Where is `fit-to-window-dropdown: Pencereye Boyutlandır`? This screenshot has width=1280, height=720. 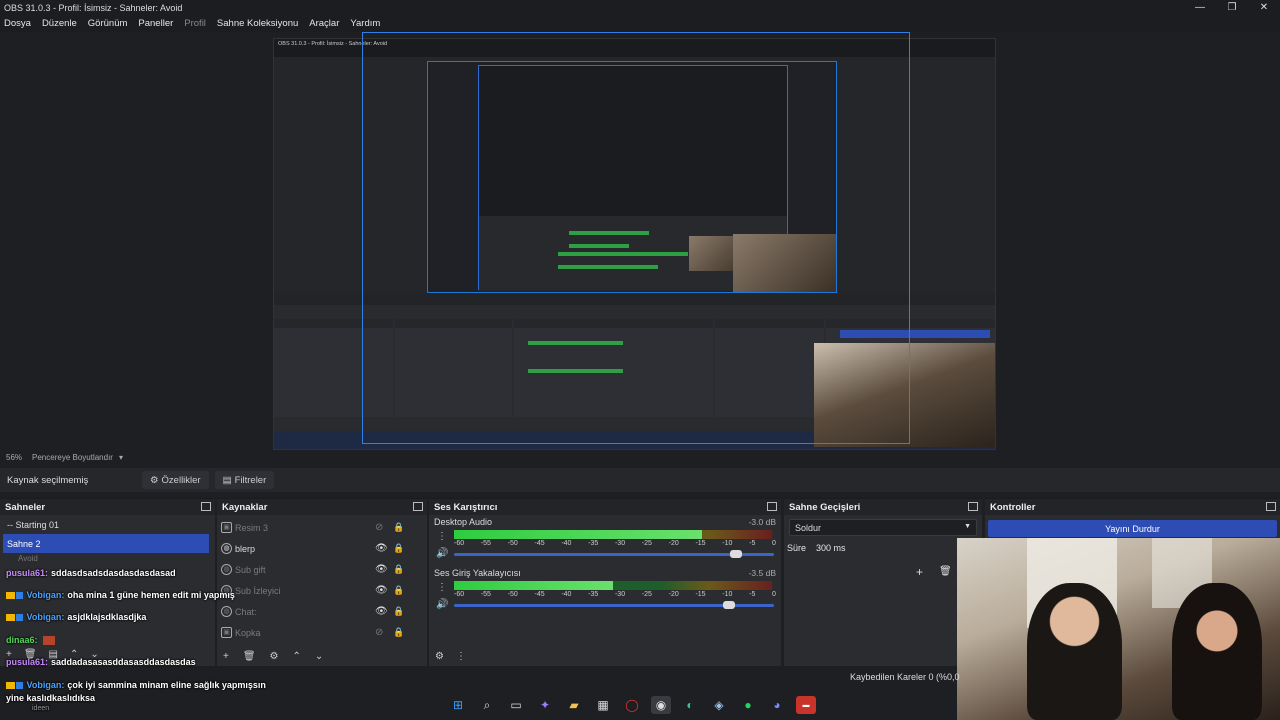 fit-to-window-dropdown: Pencereye Boyutlandır is located at coordinates (72, 457).